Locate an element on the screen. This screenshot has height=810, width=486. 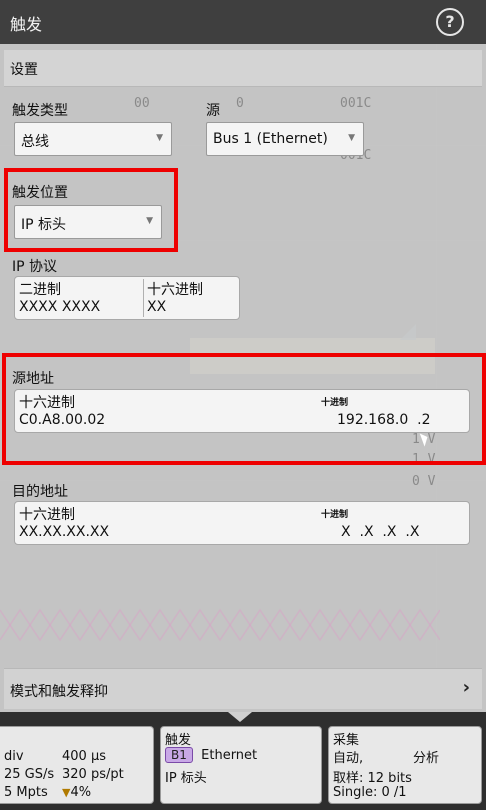
horizontal-scale-unit: div is located at coordinates (14, 756).